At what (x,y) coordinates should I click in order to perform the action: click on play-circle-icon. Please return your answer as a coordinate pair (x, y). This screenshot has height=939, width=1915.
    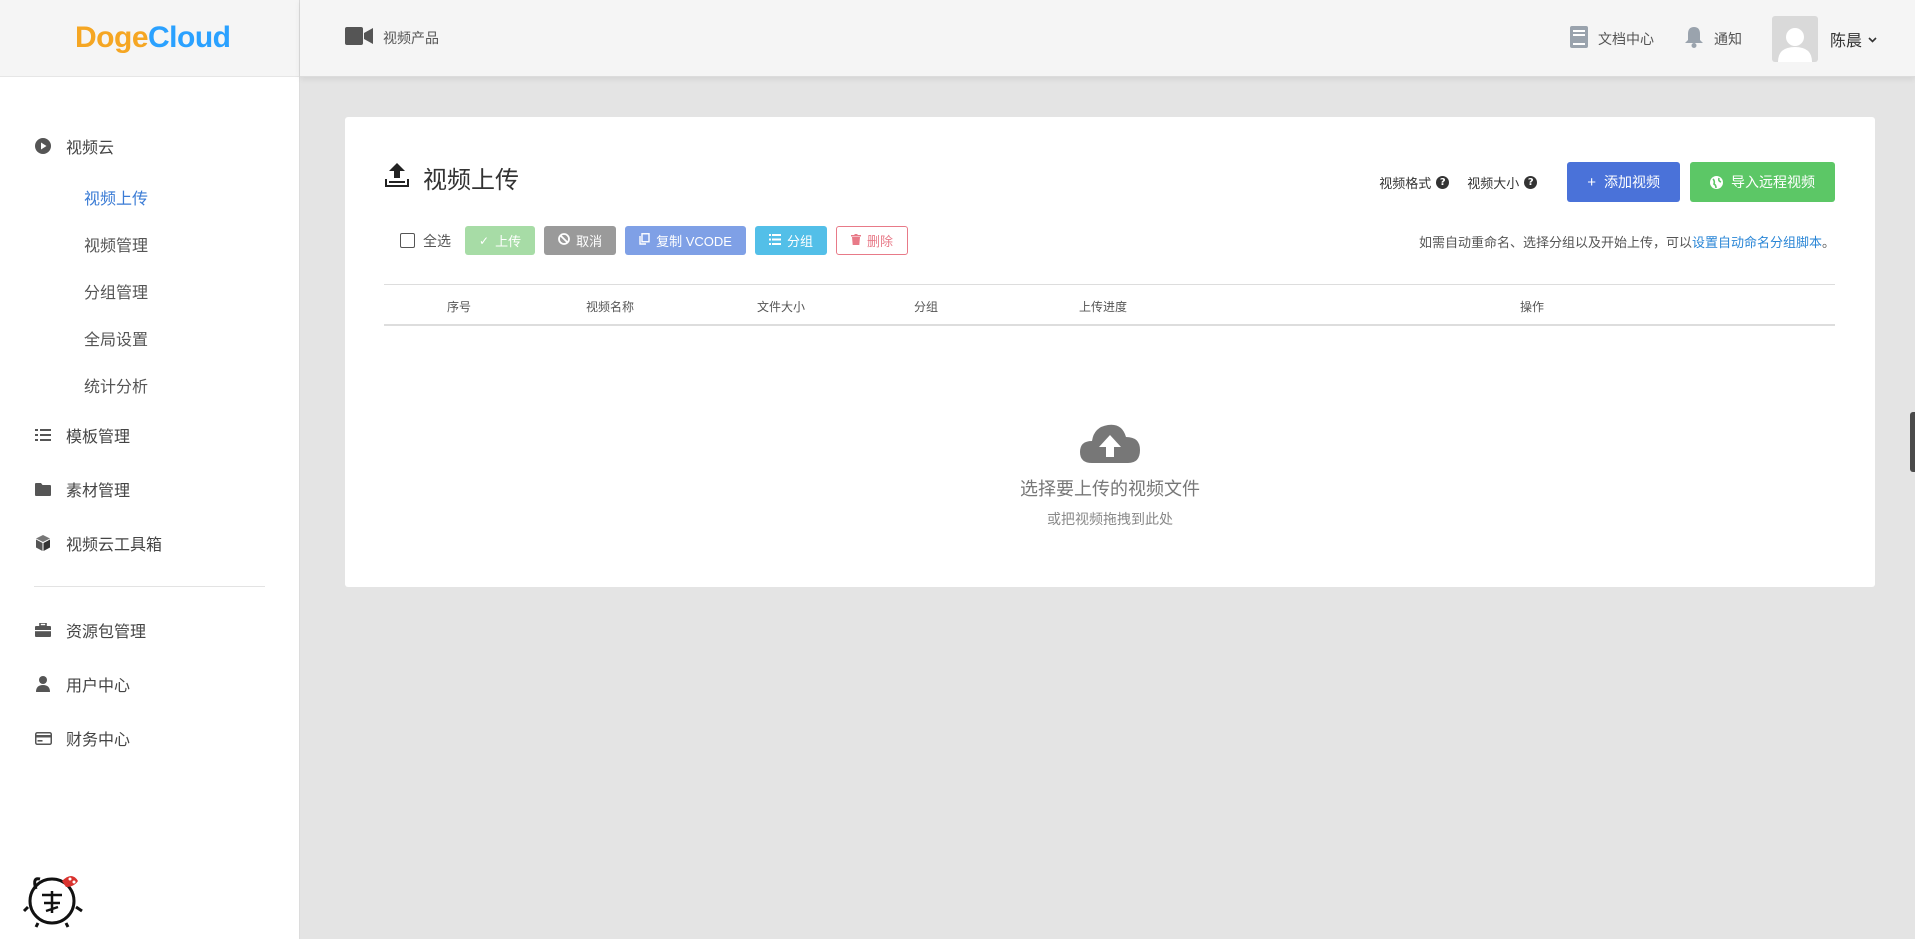
    Looking at the image, I should click on (43, 146).